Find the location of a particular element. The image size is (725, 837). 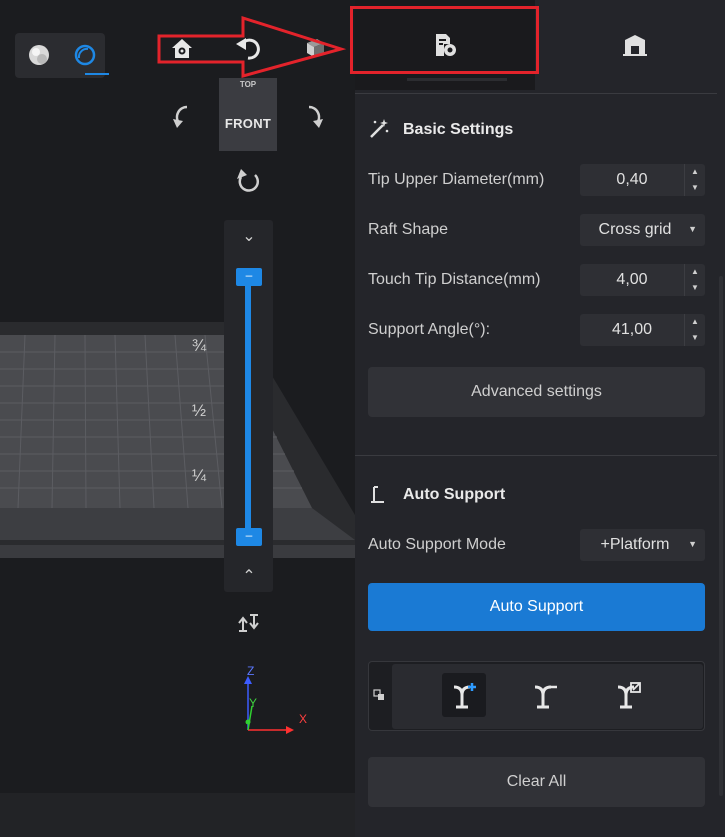

layer-range-bar is located at coordinates (248, 406).